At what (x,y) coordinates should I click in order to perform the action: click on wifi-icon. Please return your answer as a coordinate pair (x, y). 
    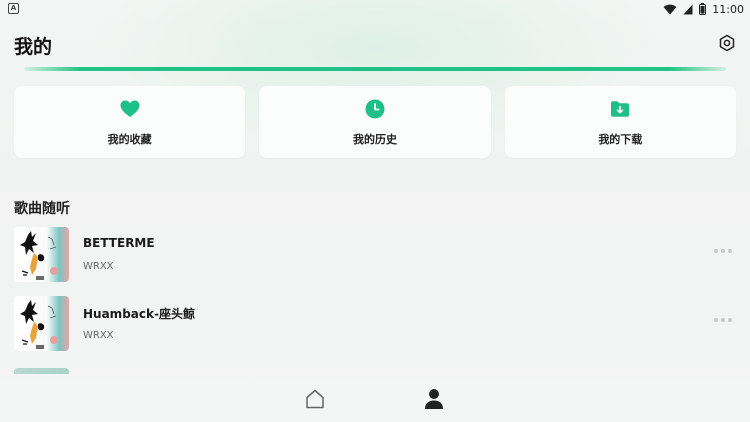
    Looking at the image, I should click on (670, 9).